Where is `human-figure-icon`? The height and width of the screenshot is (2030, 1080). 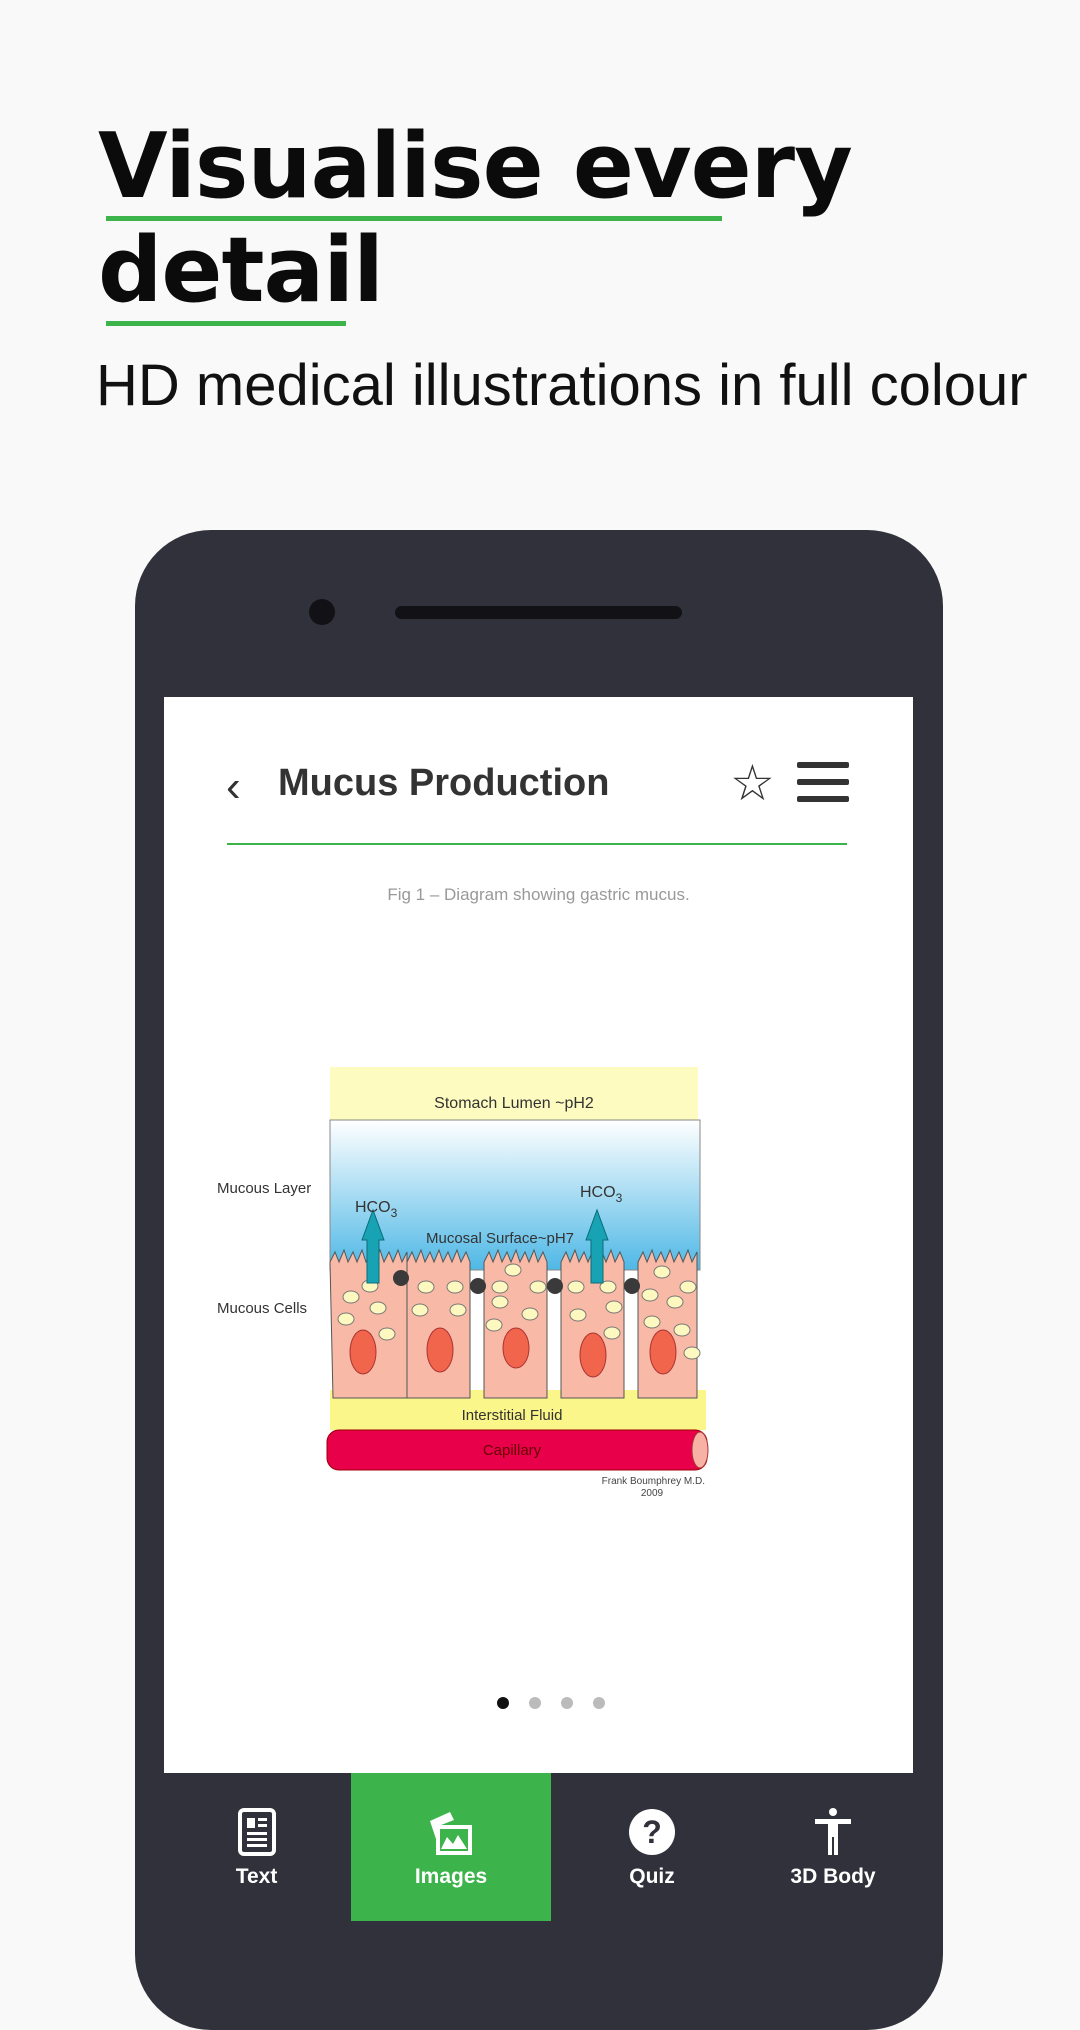 human-figure-icon is located at coordinates (833, 1831).